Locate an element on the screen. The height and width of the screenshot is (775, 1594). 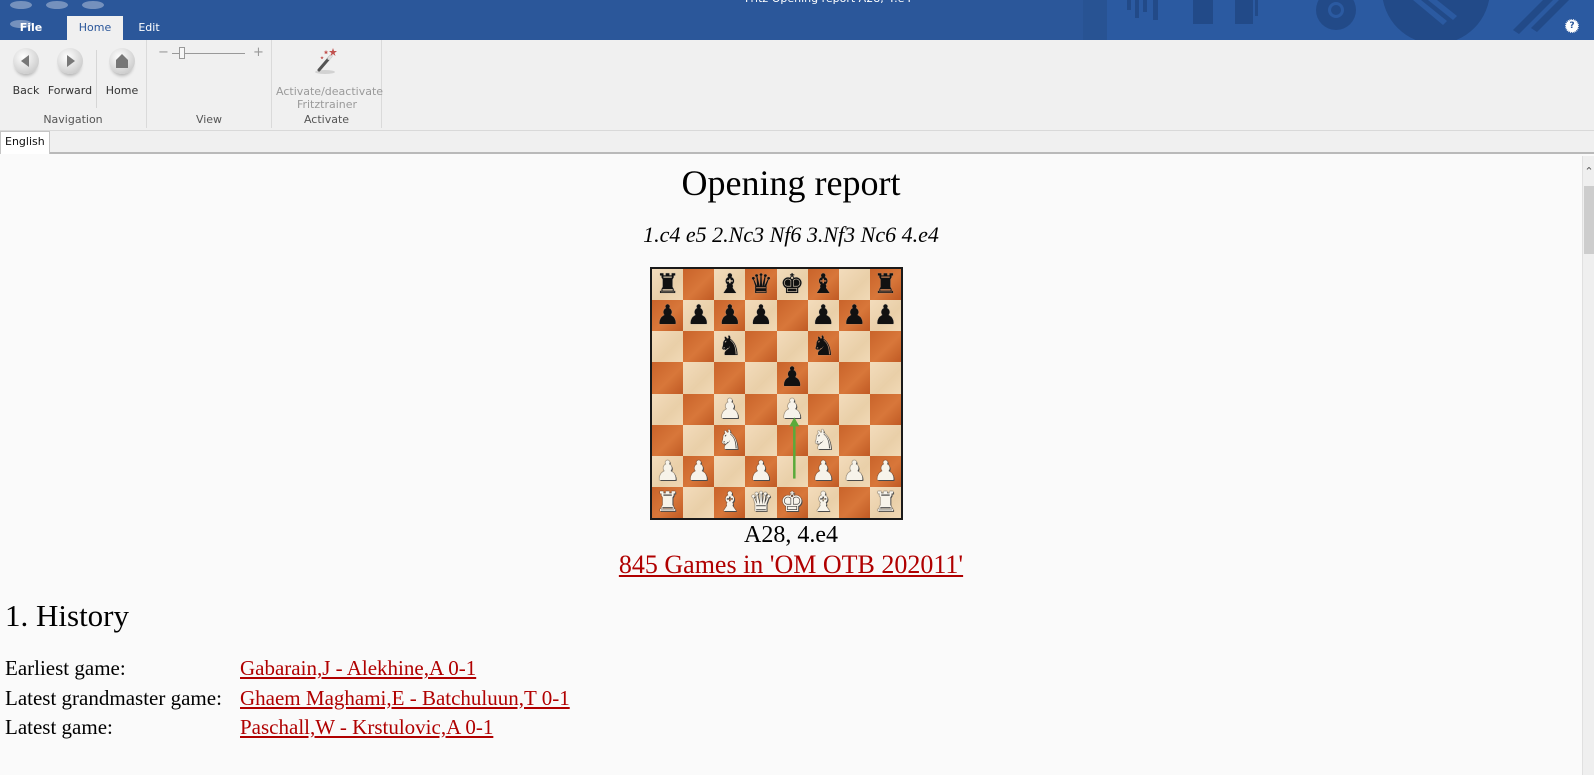
square-e7 is located at coordinates (792, 316).